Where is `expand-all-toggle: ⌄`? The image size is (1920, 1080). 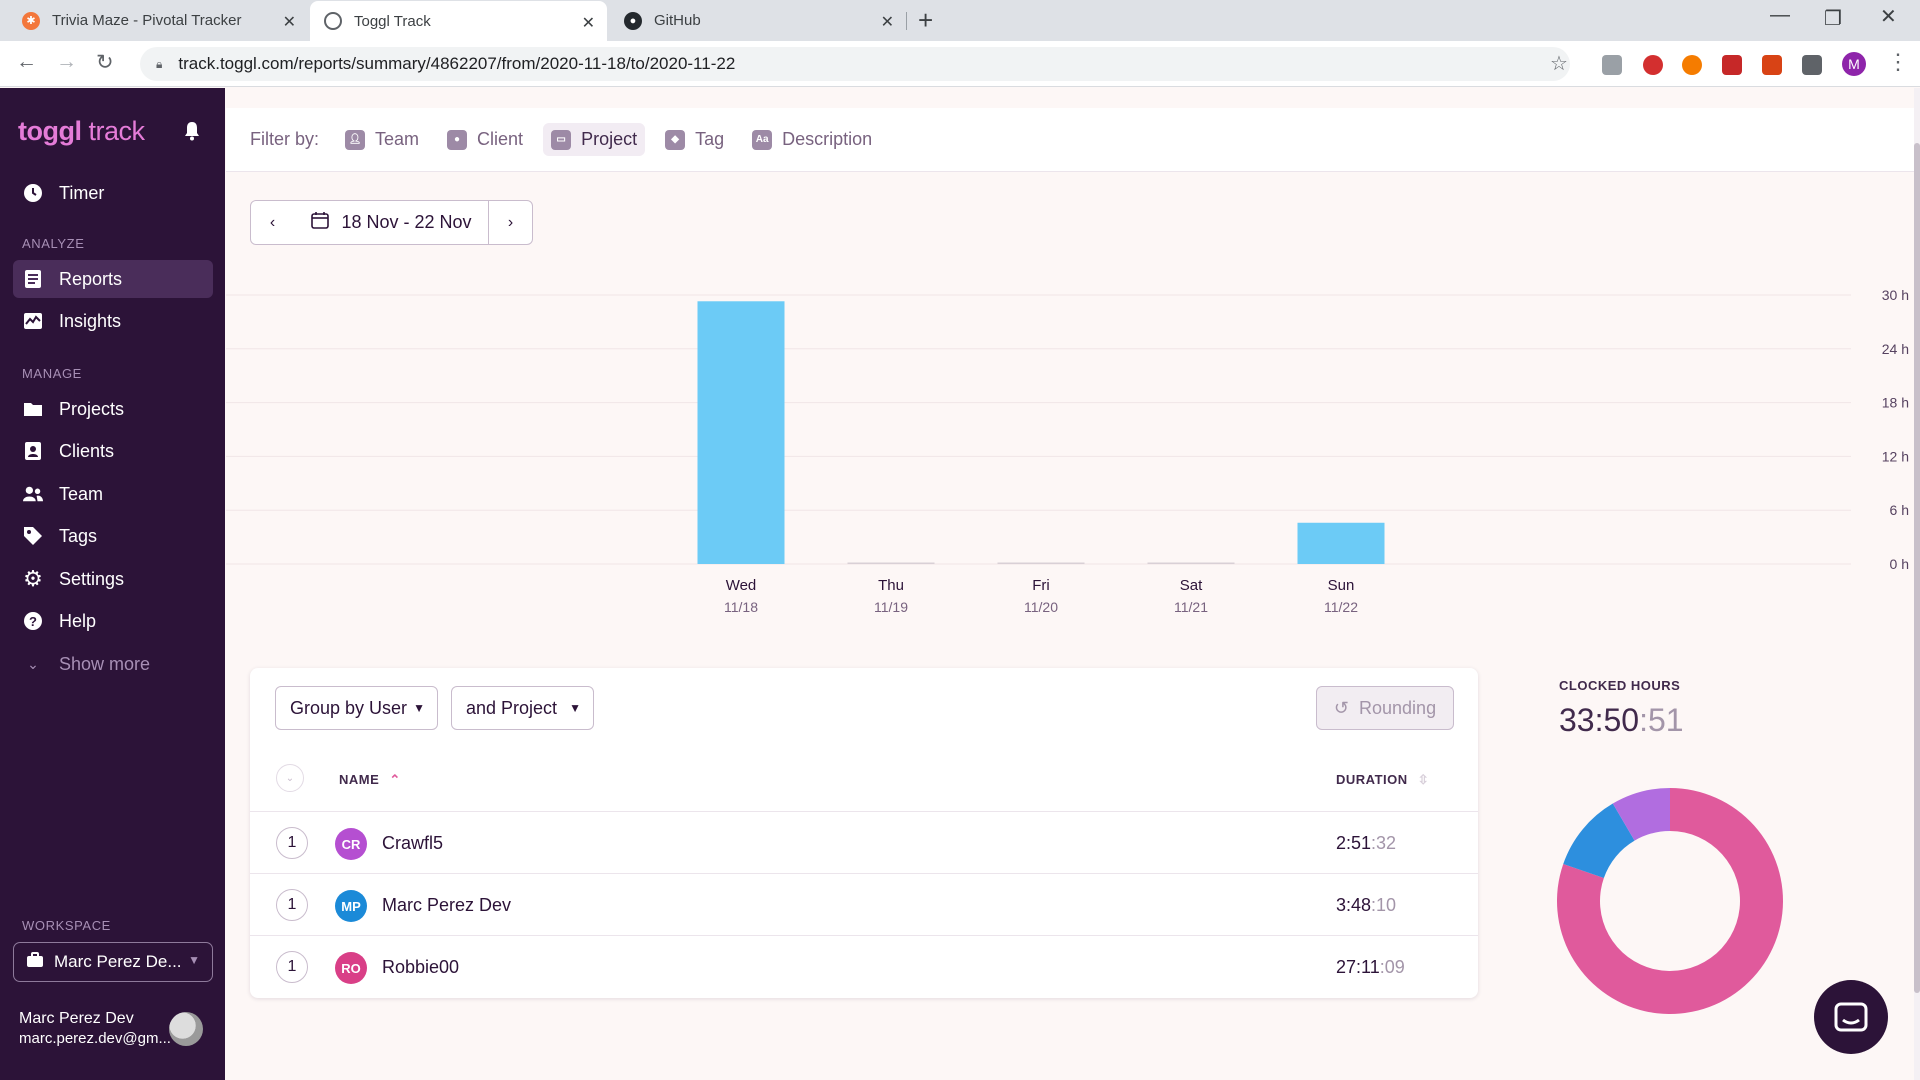 expand-all-toggle: ⌄ is located at coordinates (290, 778).